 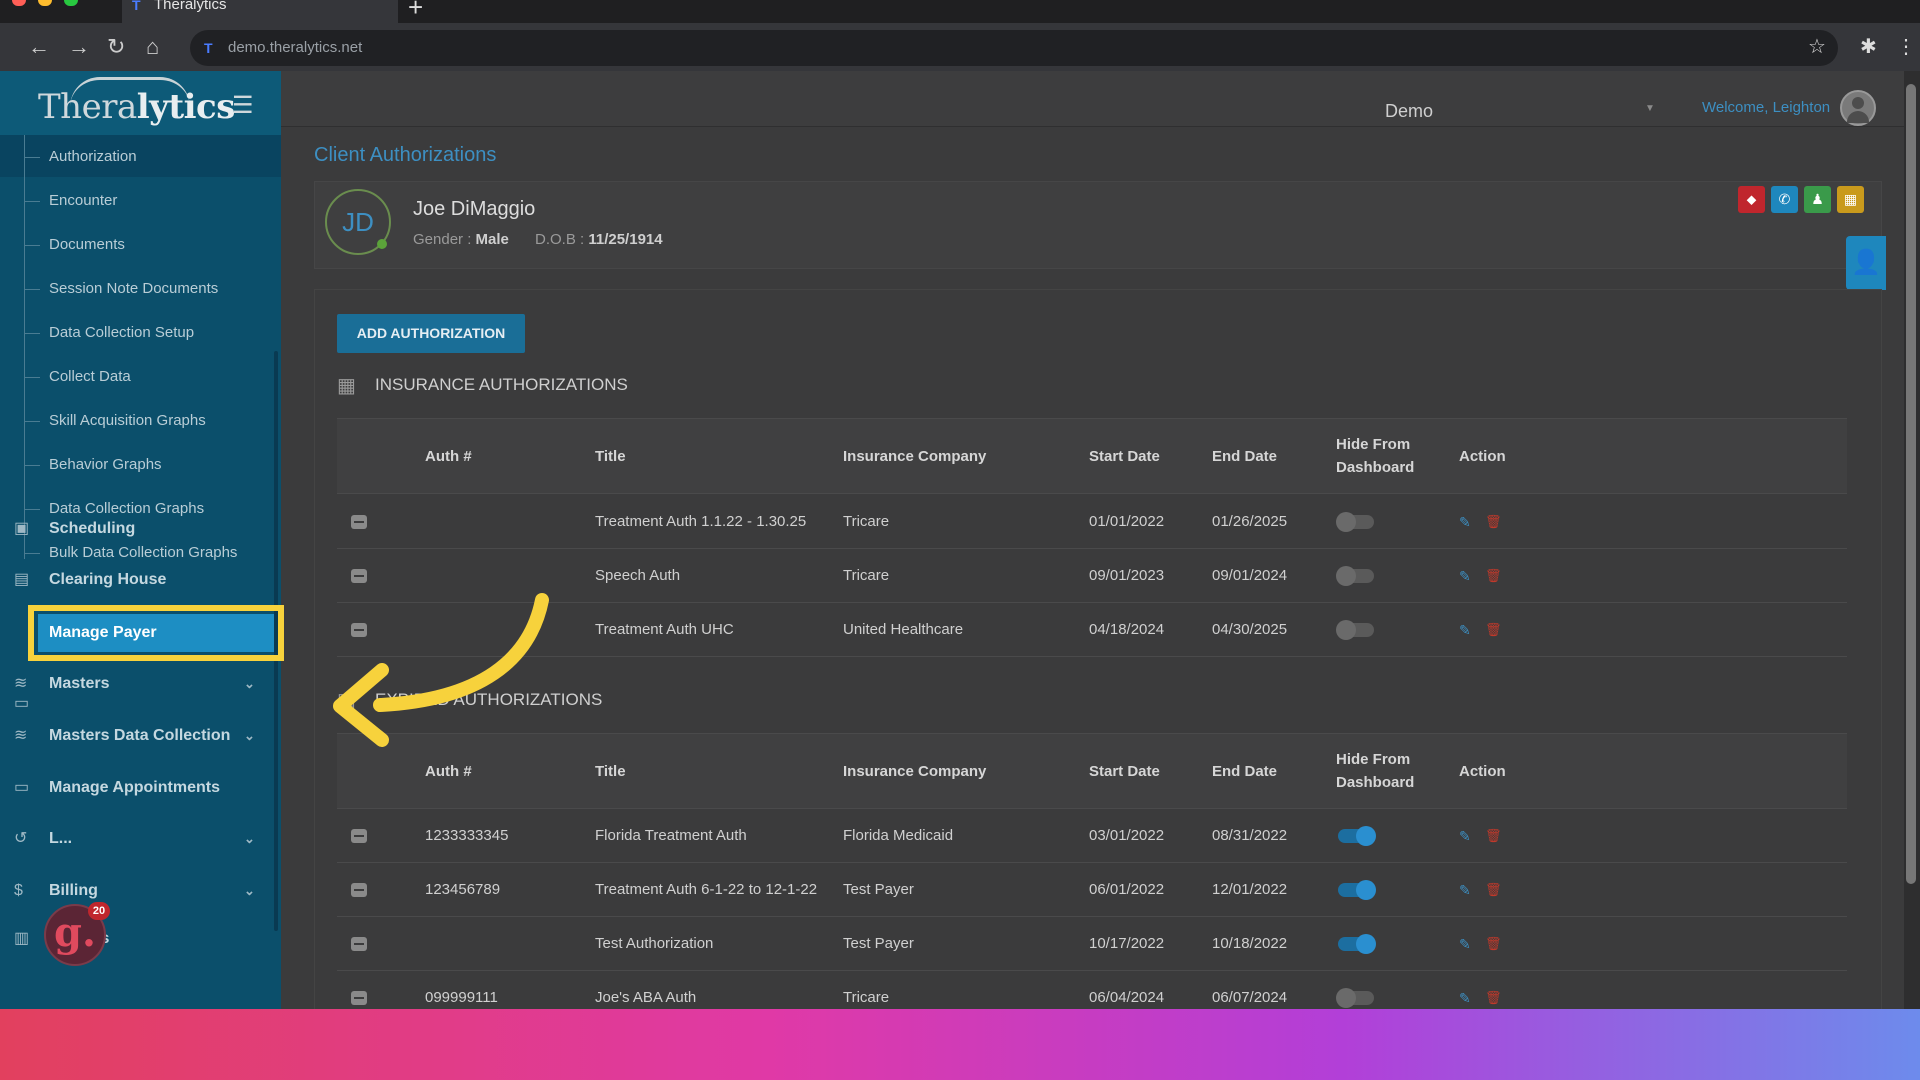 What do you see at coordinates (1650, 108) in the screenshot?
I see `chevron-down-icon: ▼` at bounding box center [1650, 108].